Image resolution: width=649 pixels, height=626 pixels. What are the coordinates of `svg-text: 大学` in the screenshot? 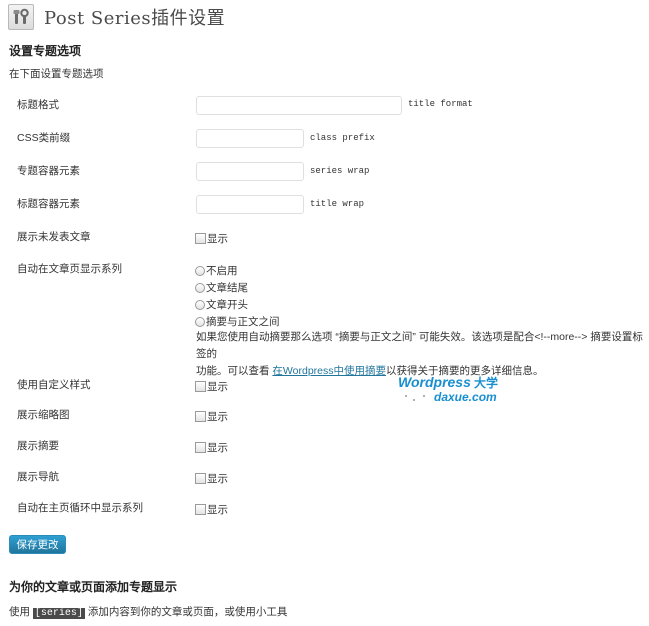 It's located at (486, 382).